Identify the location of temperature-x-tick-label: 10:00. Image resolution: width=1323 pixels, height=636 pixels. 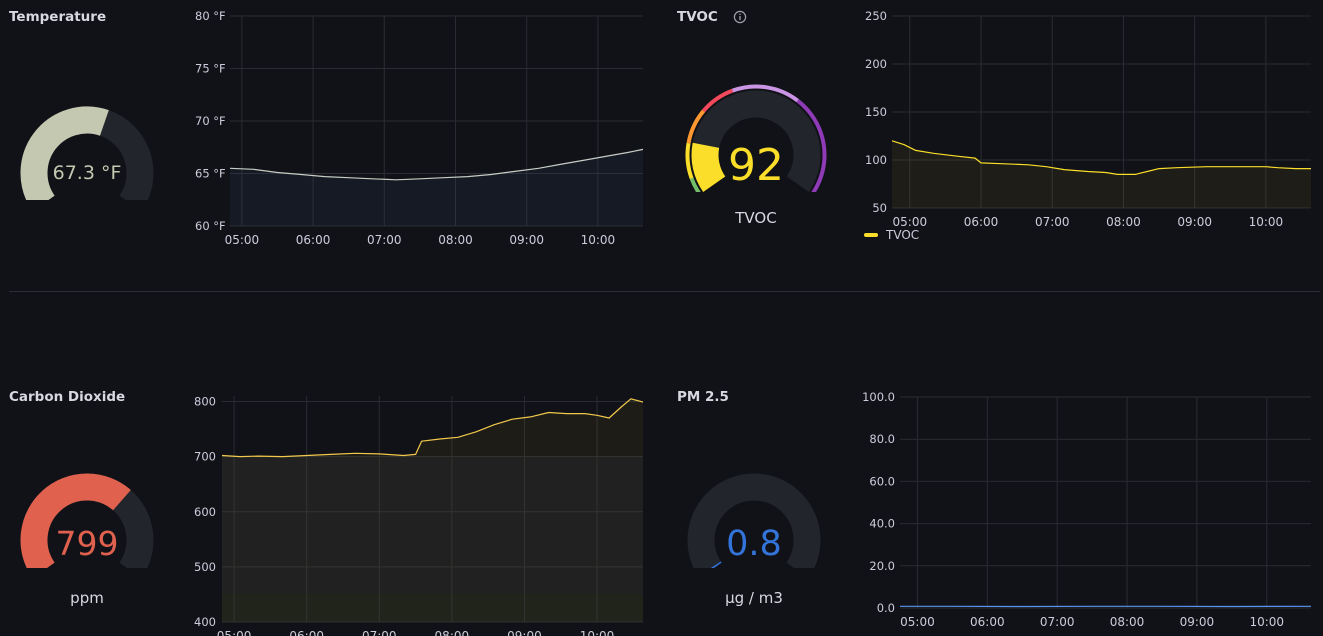
(598, 240).